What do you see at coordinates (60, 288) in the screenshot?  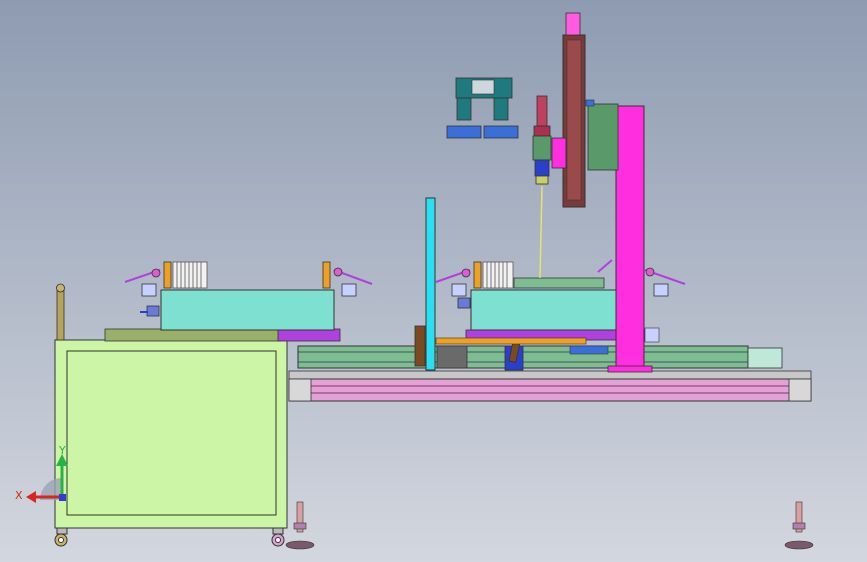 I see `signal-post-cap` at bounding box center [60, 288].